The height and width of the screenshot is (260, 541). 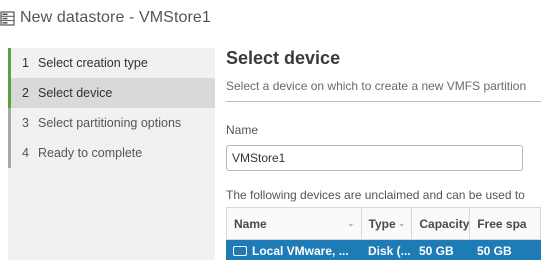 What do you see at coordinates (494, 251) in the screenshot?
I see `device-free-space-cell: 50 GB` at bounding box center [494, 251].